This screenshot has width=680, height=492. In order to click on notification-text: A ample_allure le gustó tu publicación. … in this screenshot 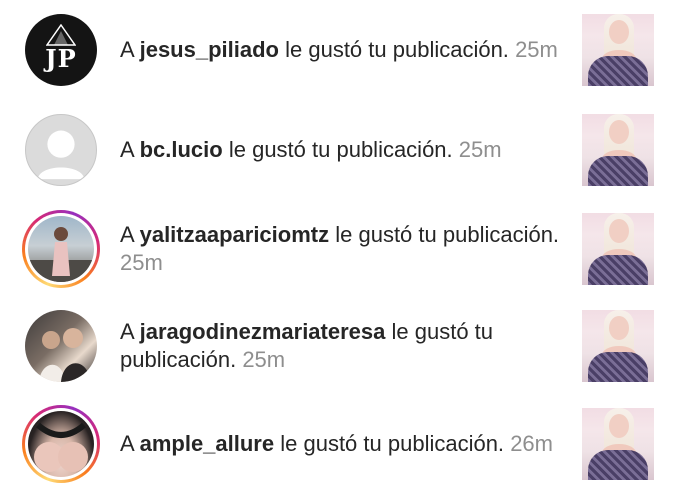, I will do `click(340, 444)`.